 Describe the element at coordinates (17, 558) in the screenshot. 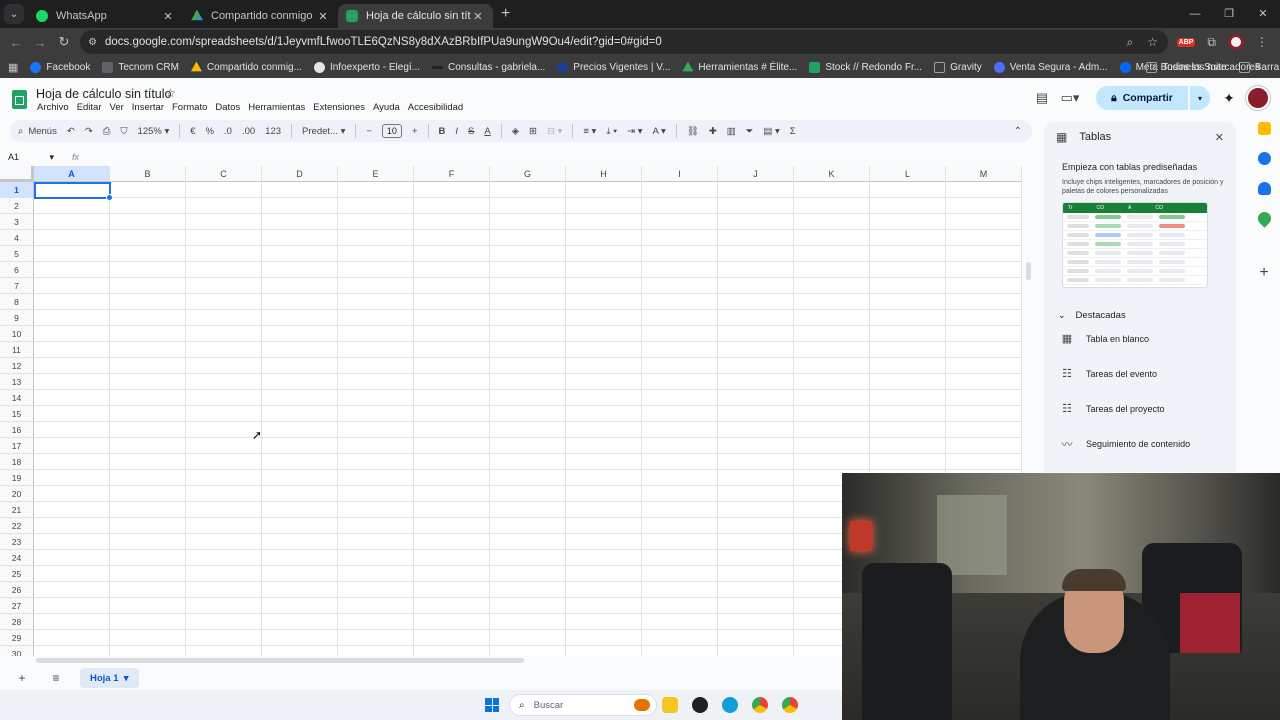

I see `row-header-24: 24` at that location.